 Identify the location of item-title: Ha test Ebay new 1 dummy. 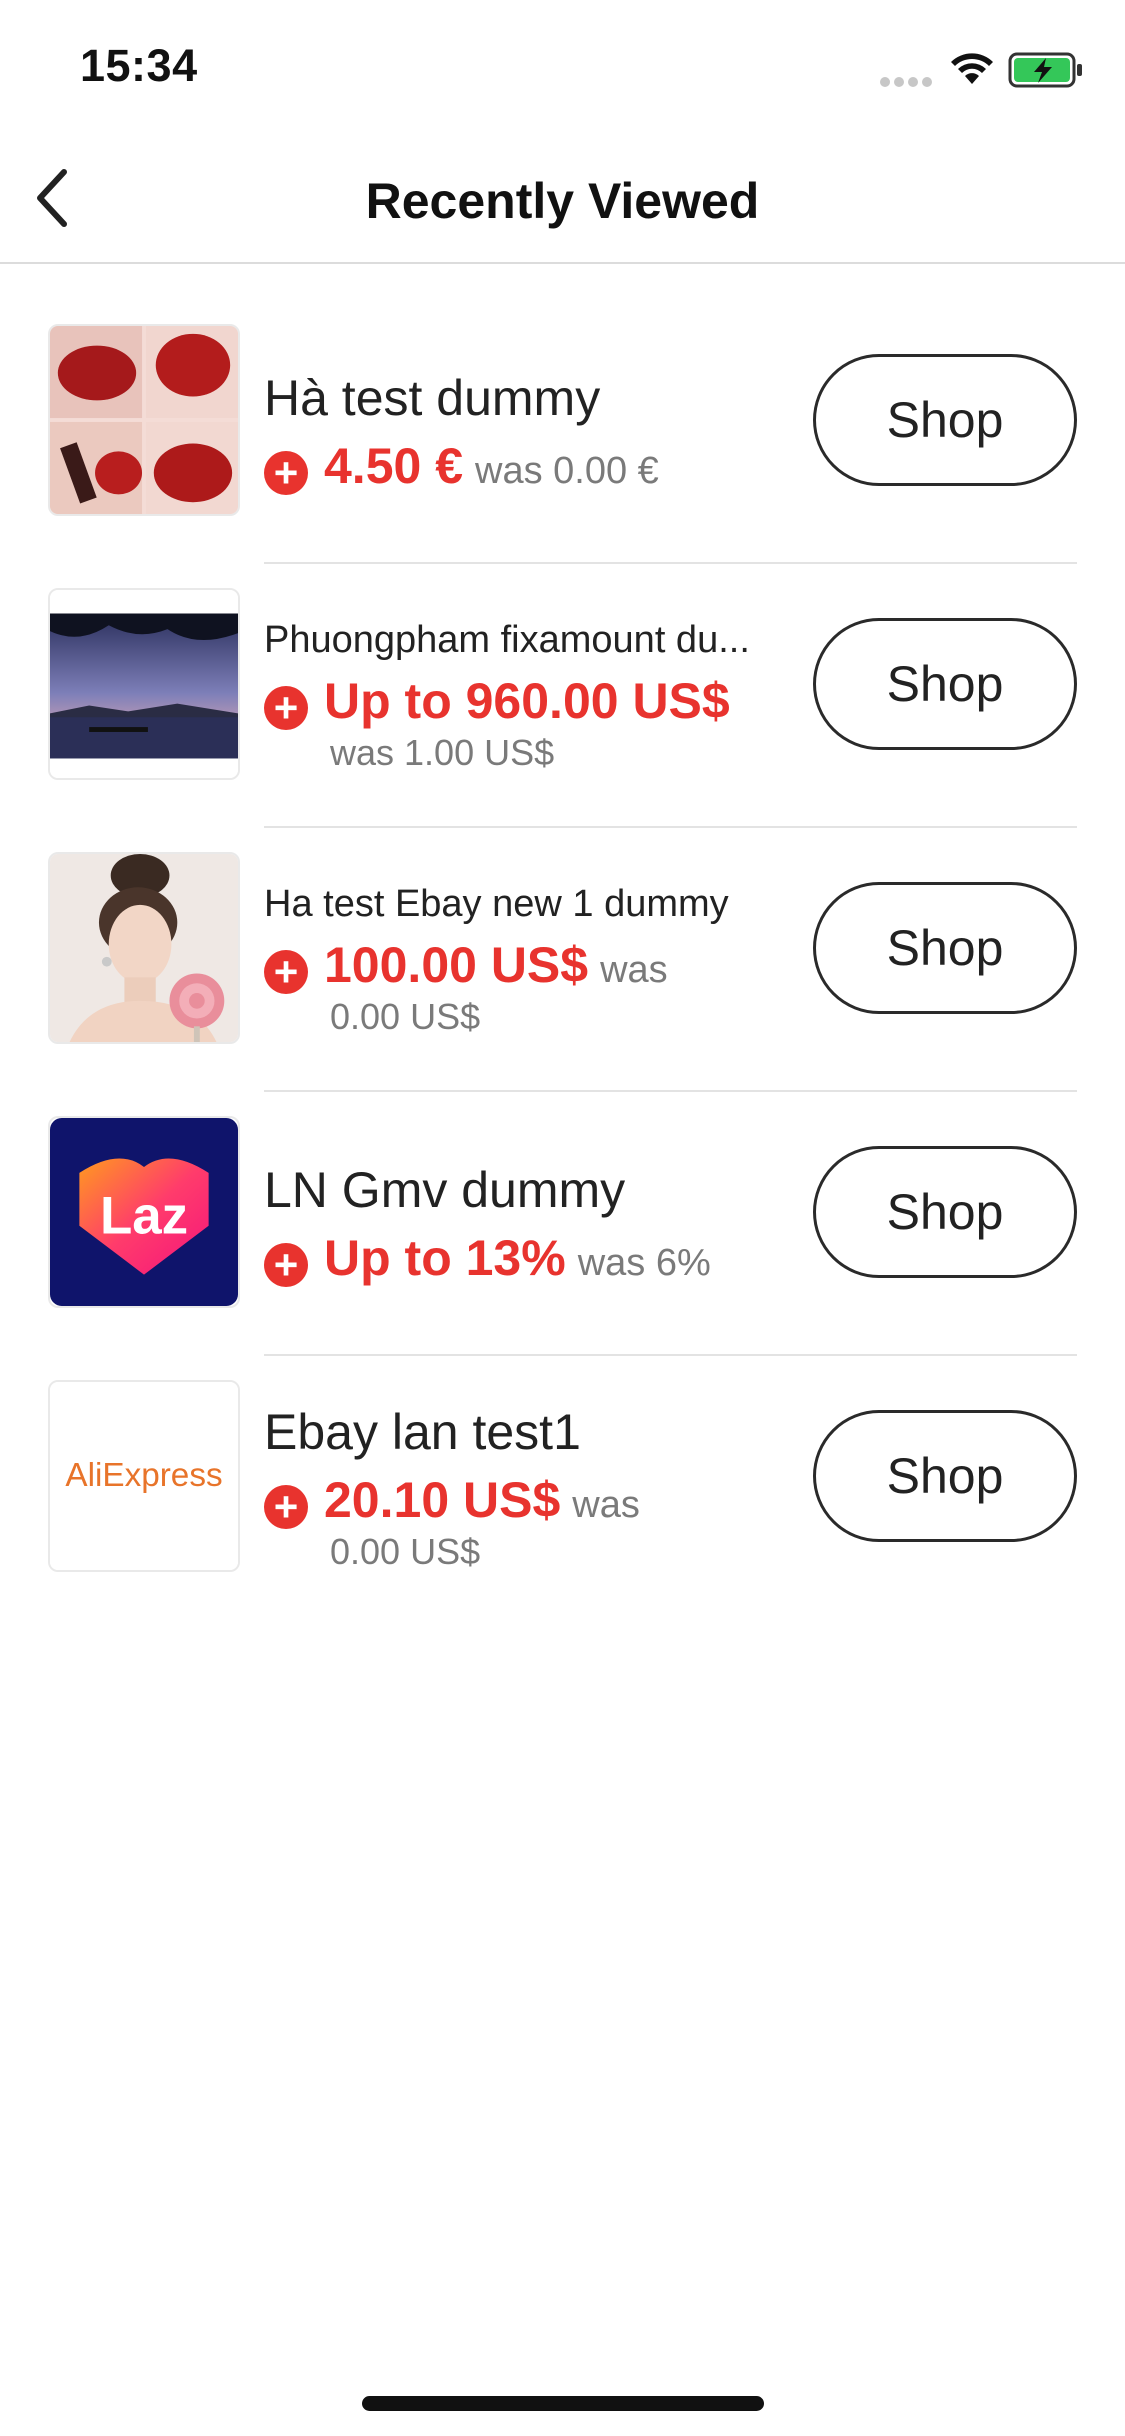
(496, 903).